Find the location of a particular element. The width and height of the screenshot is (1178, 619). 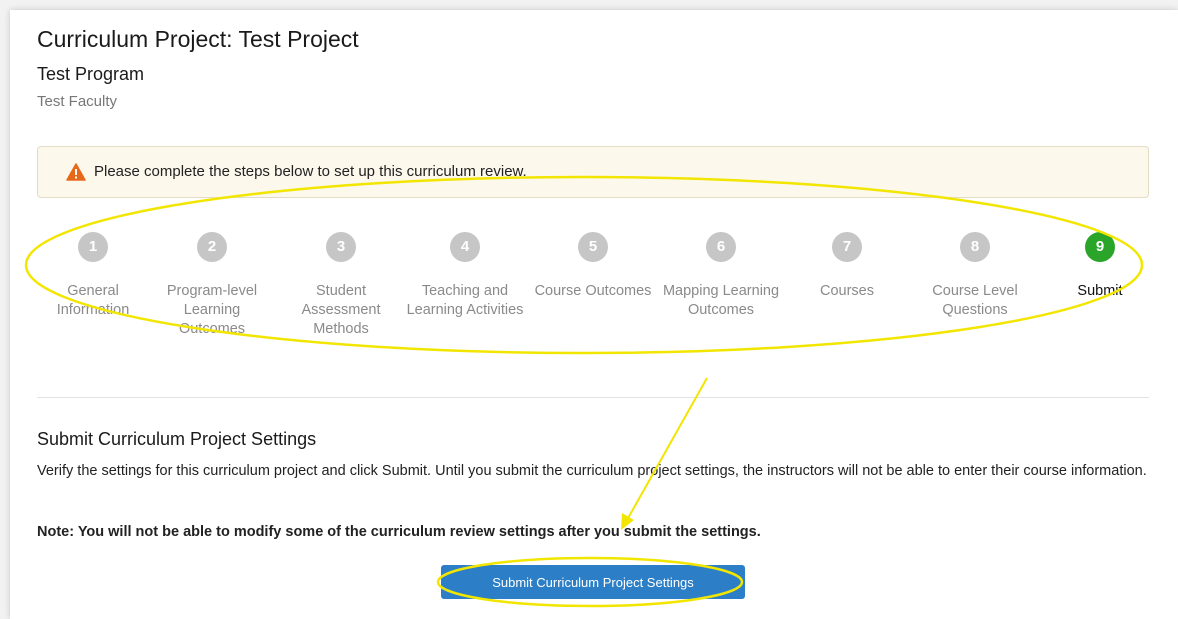

step-label: Program-level Learning Outcomes is located at coordinates (212, 310).